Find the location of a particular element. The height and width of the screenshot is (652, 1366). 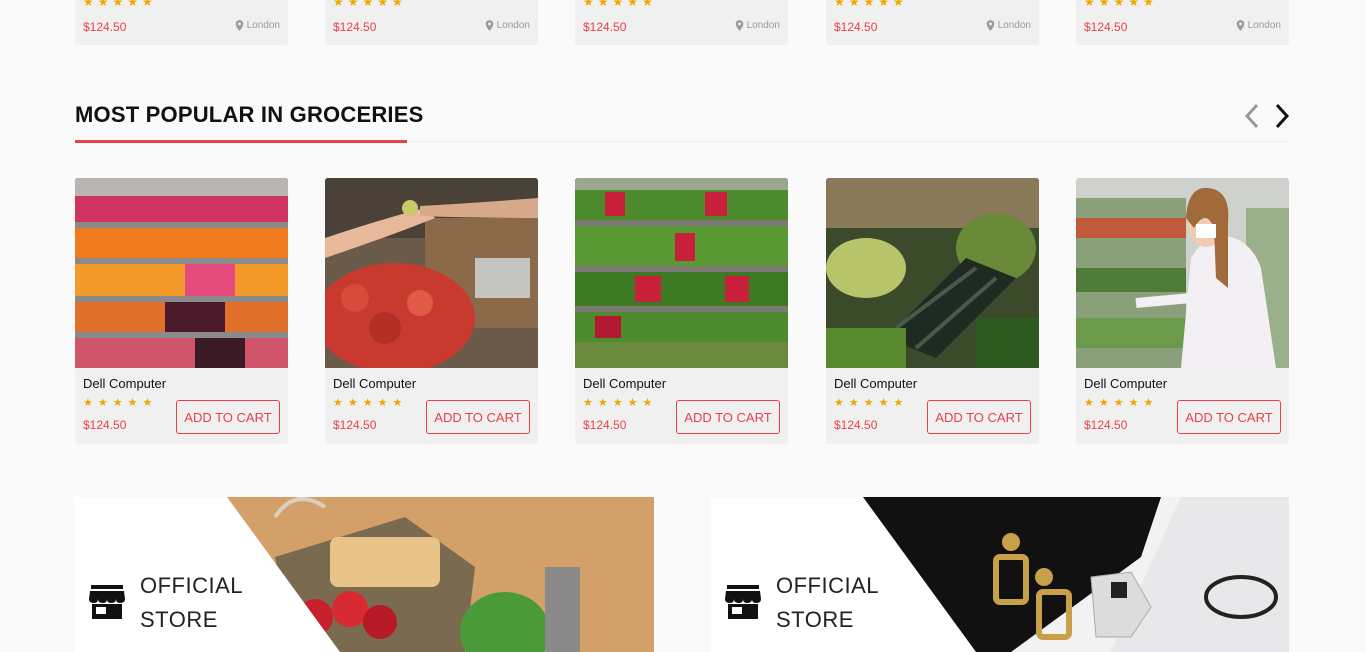

product-image-fruit-shelves is located at coordinates (181, 273).